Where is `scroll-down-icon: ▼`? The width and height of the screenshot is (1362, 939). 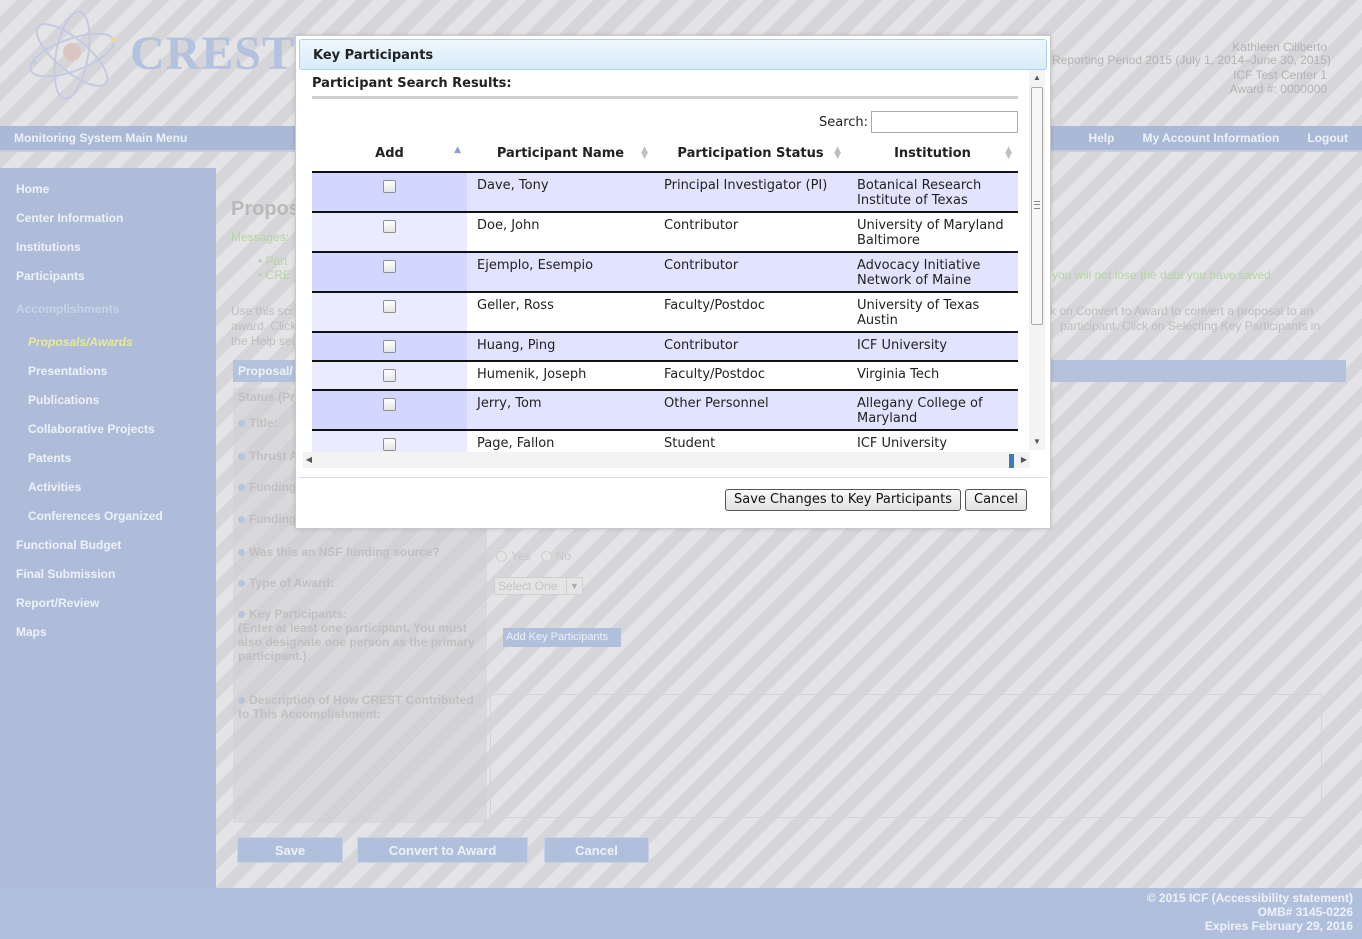 scroll-down-icon: ▼ is located at coordinates (1037, 442).